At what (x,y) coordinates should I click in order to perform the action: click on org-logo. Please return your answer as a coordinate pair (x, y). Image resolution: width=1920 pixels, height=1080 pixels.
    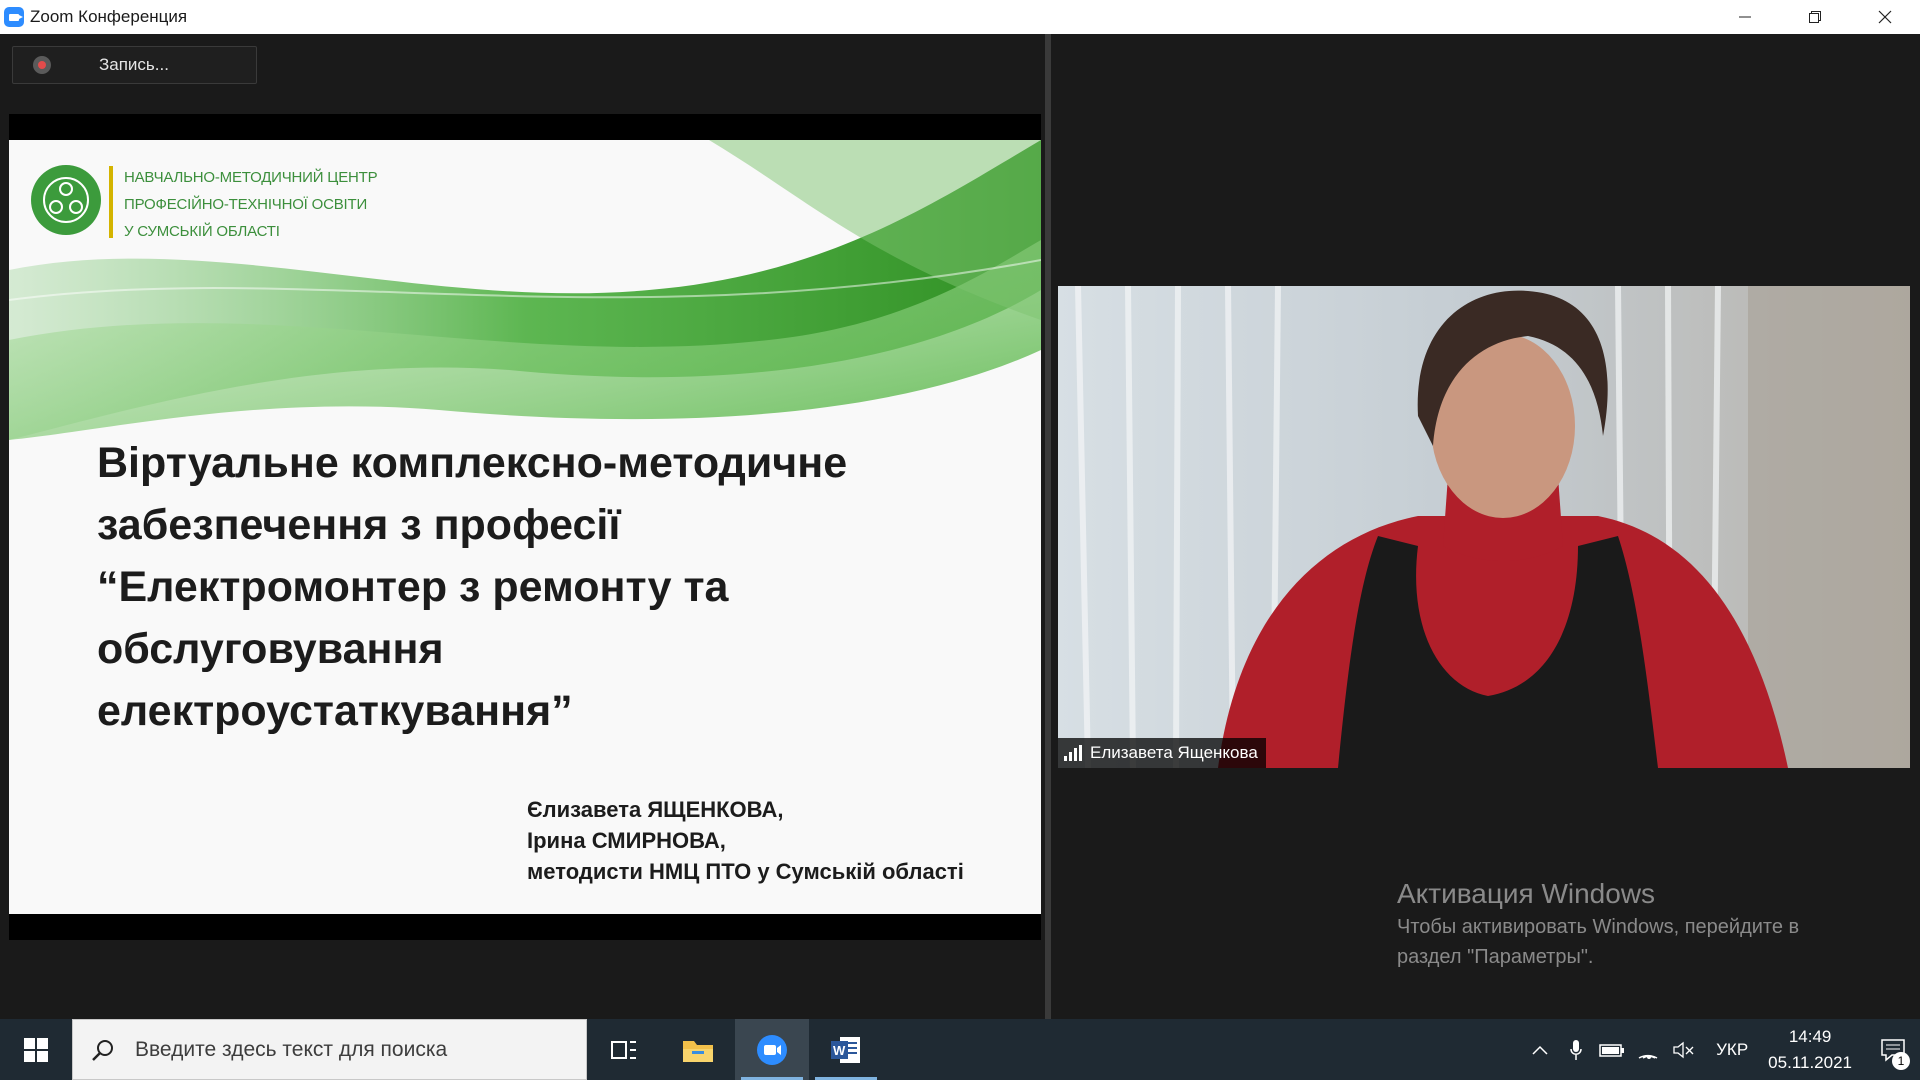
    Looking at the image, I should click on (66, 200).